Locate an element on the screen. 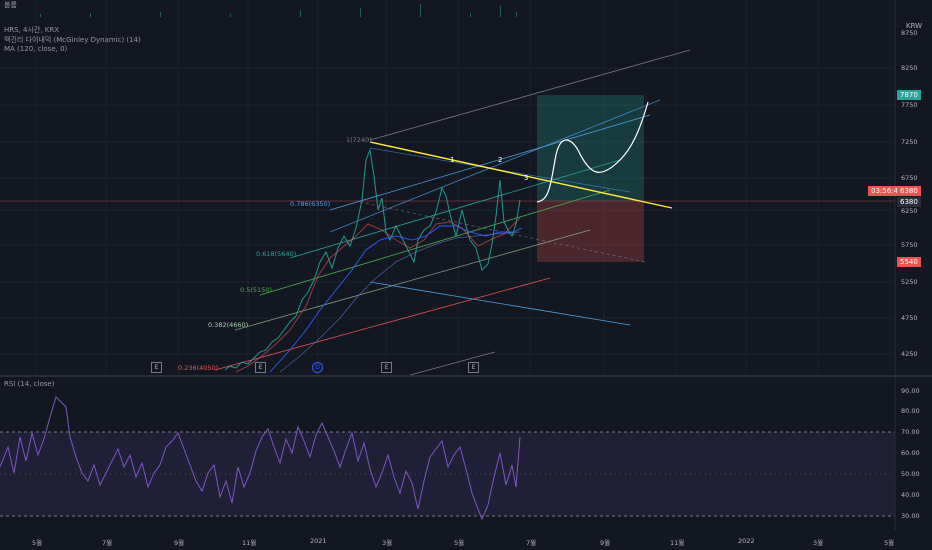  price-tick: 6750 is located at coordinates (909, 178).